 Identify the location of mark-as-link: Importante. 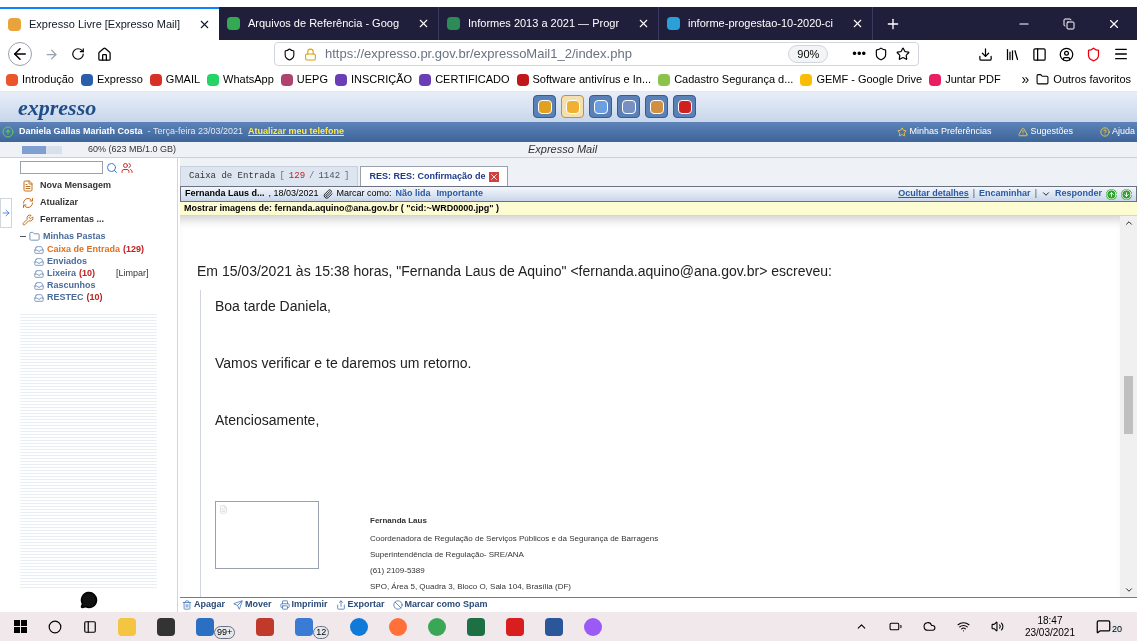
(460, 194).